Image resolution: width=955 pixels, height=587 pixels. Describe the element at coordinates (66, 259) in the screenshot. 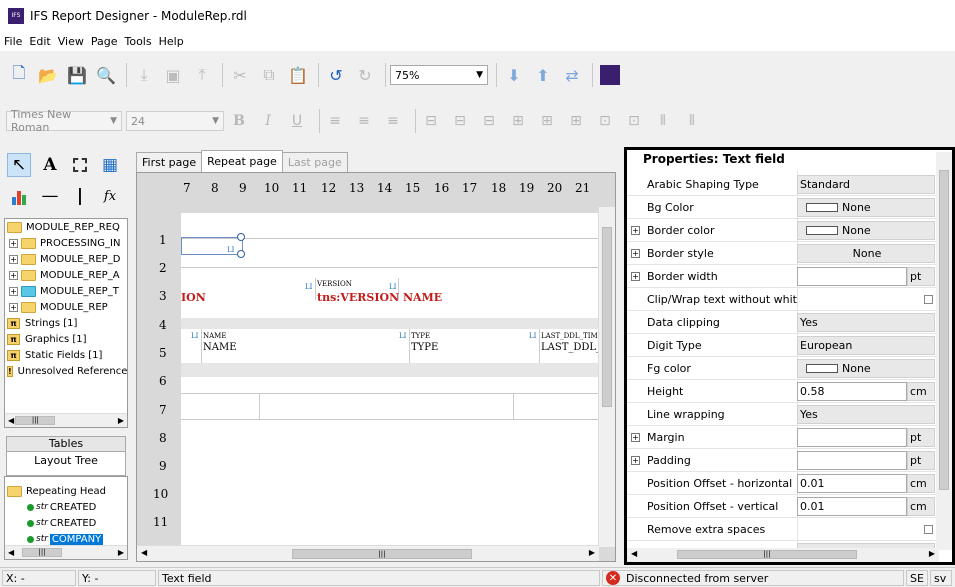

I see `tree-node: + MODULE_REP_D` at that location.